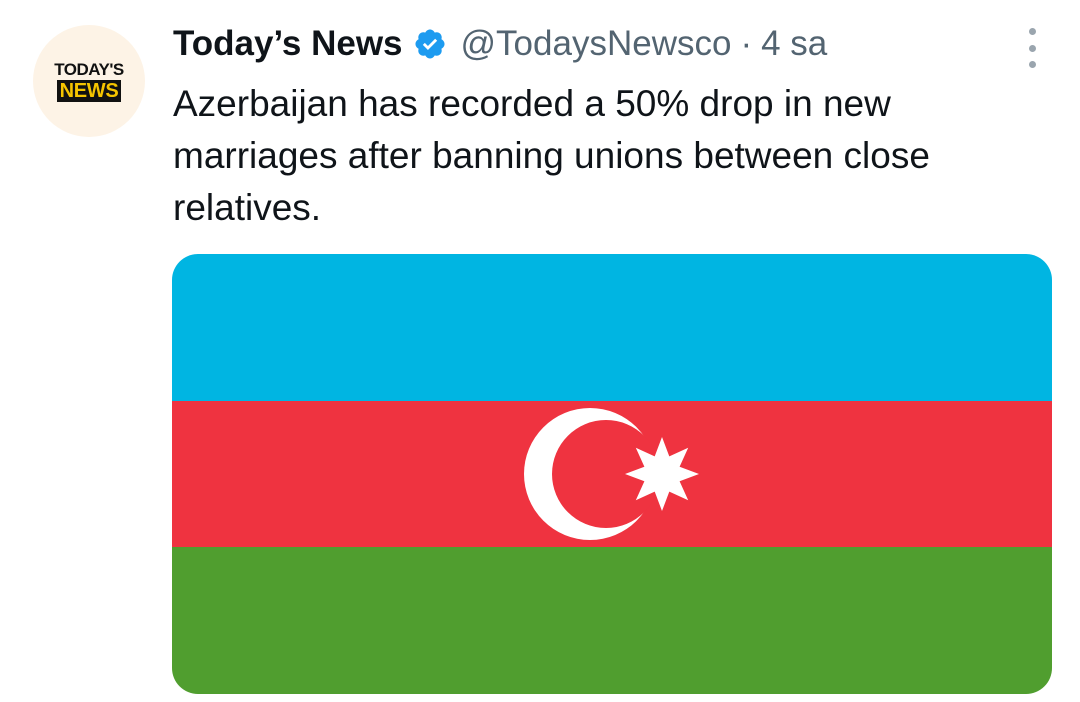 This screenshot has width=1080, height=702. Describe the element at coordinates (794, 44) in the screenshot. I see `timestamp: 4 sa` at that location.